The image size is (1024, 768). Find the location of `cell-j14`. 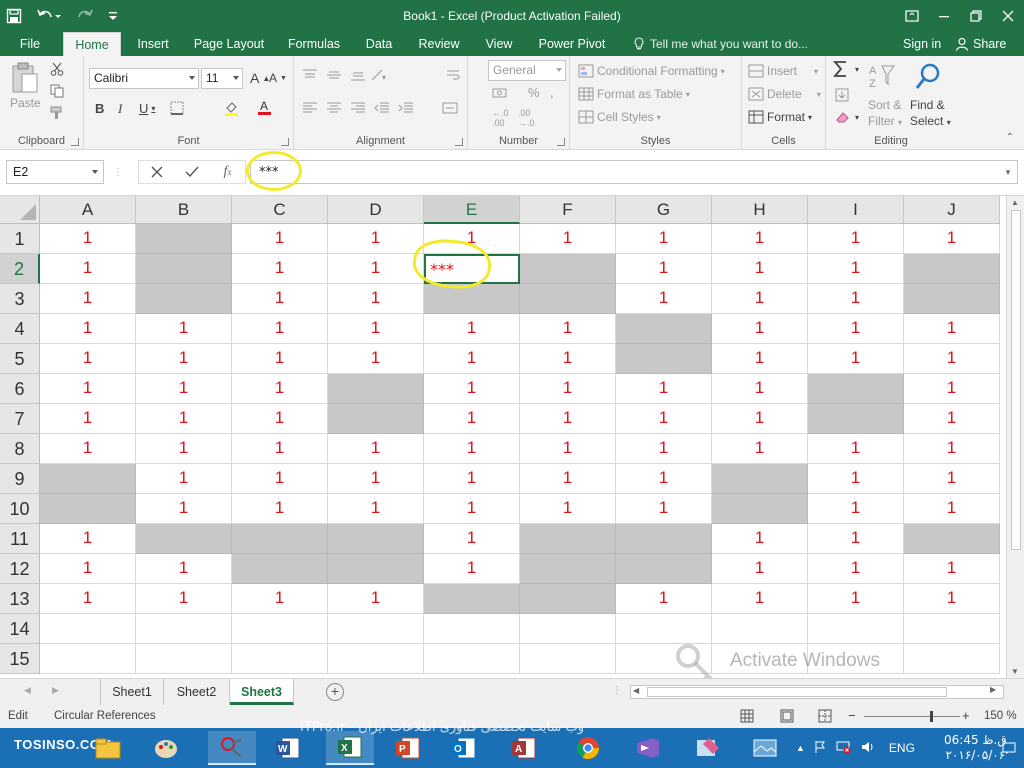

cell-j14 is located at coordinates (952, 629).